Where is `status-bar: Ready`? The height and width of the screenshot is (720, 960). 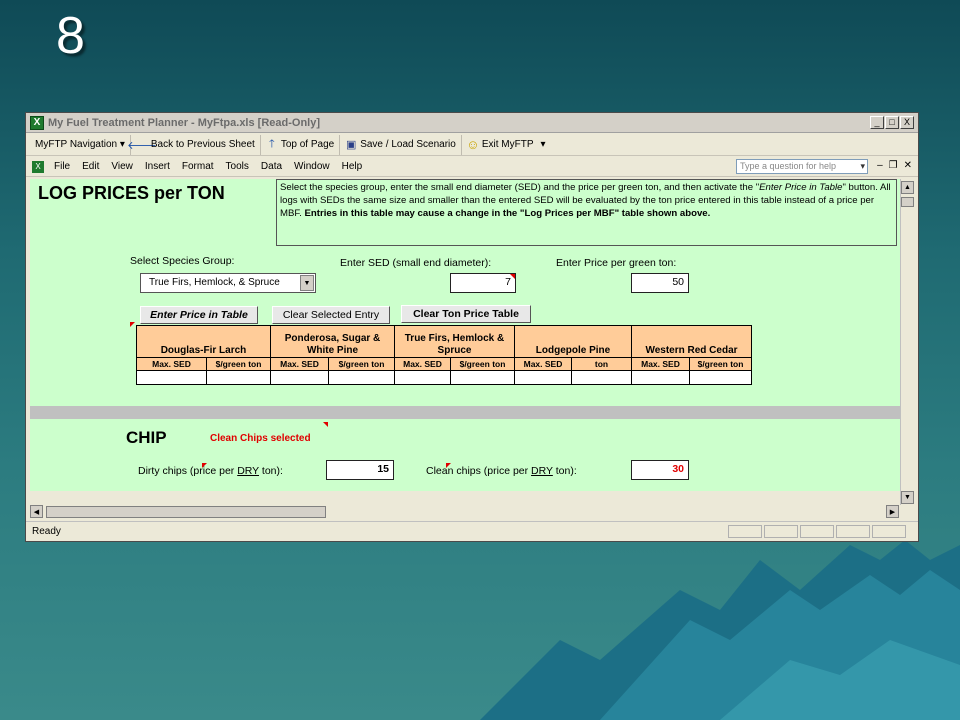
status-bar: Ready is located at coordinates (472, 531).